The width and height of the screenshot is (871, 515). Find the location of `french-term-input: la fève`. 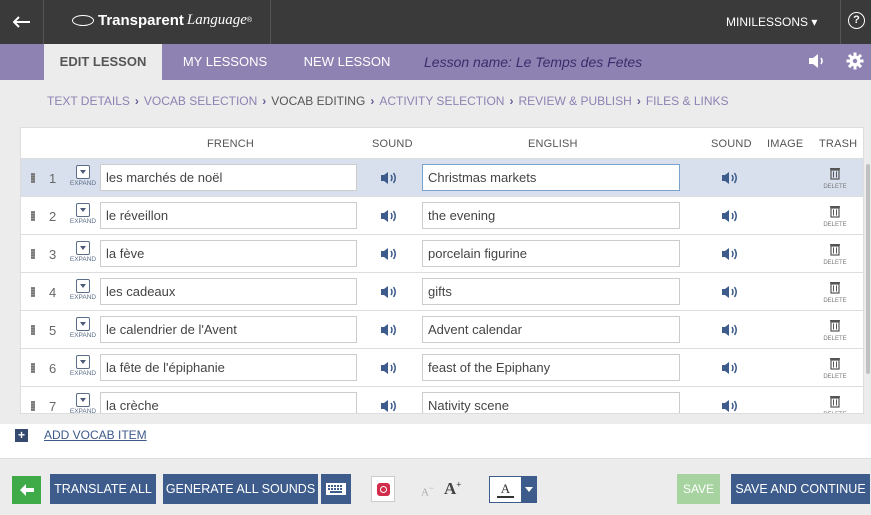

french-term-input: la fève is located at coordinates (228, 253).